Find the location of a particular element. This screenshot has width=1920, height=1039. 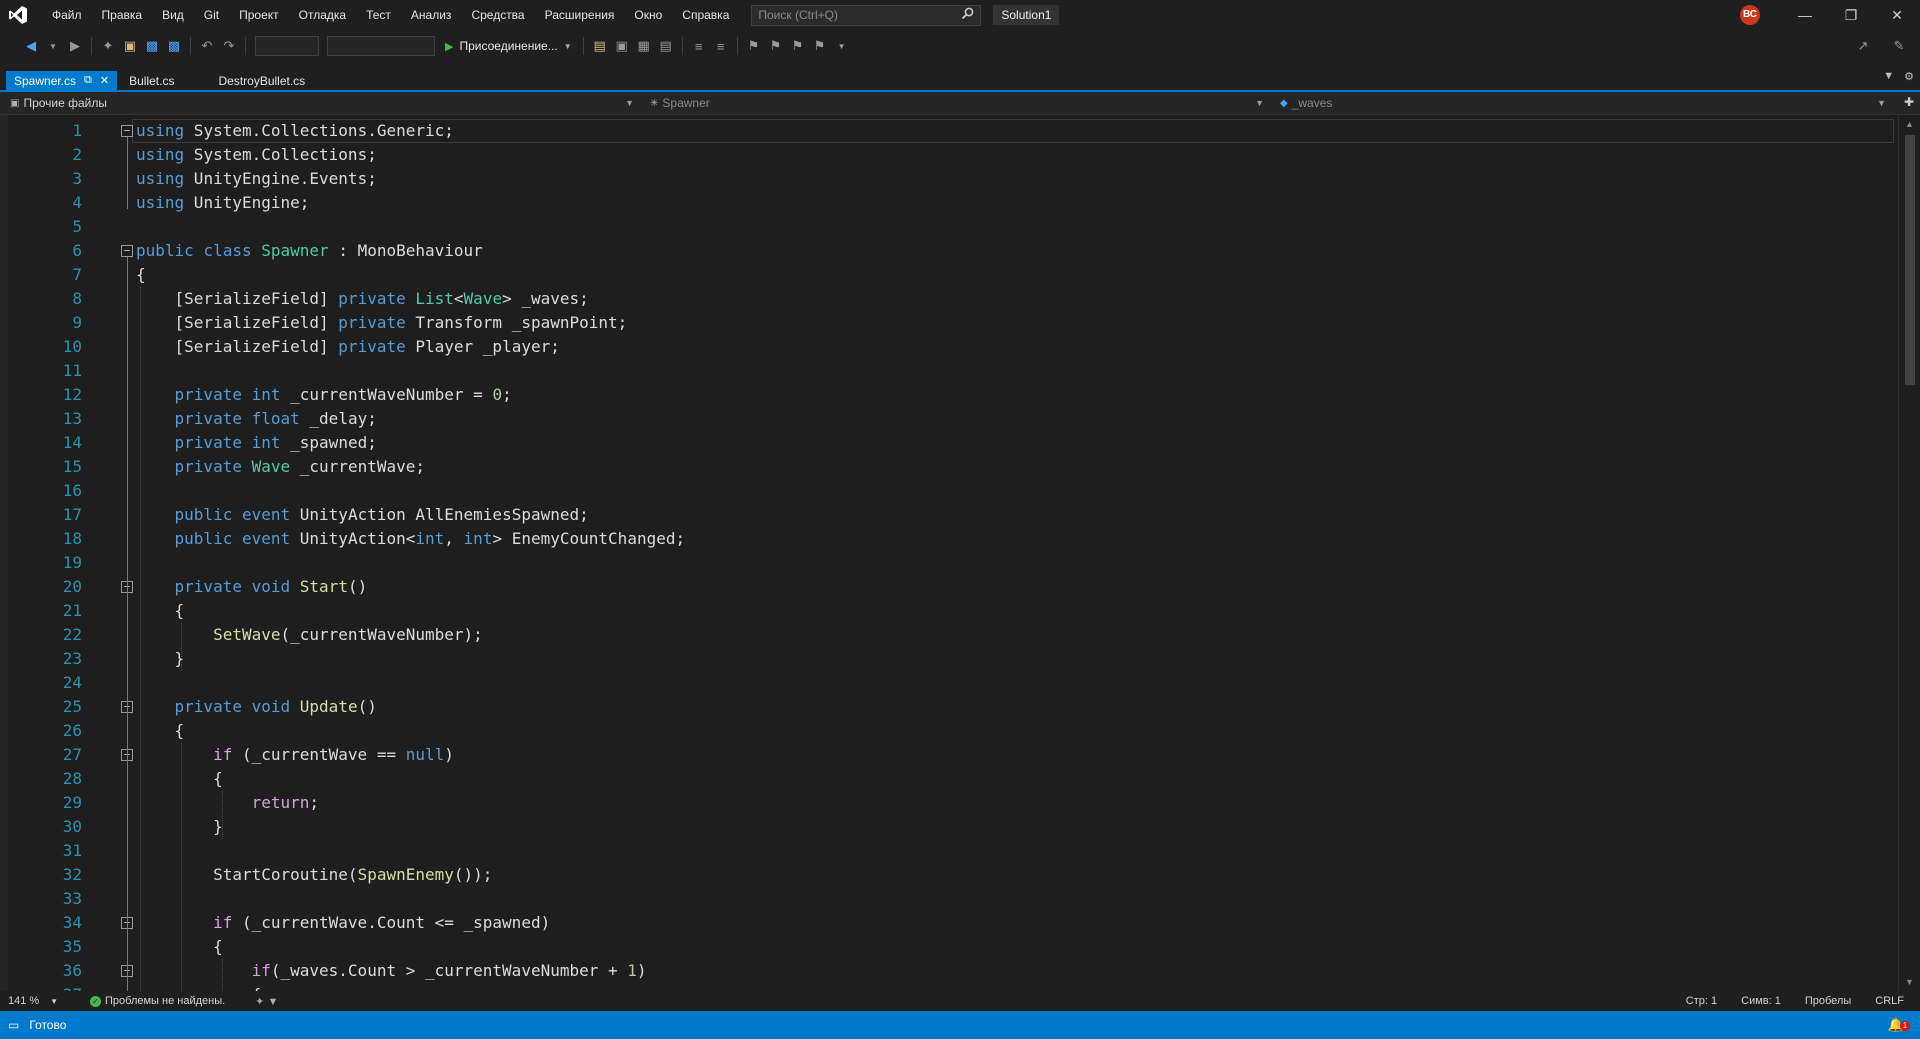

code-line: 35 { is located at coordinates (947, 947).